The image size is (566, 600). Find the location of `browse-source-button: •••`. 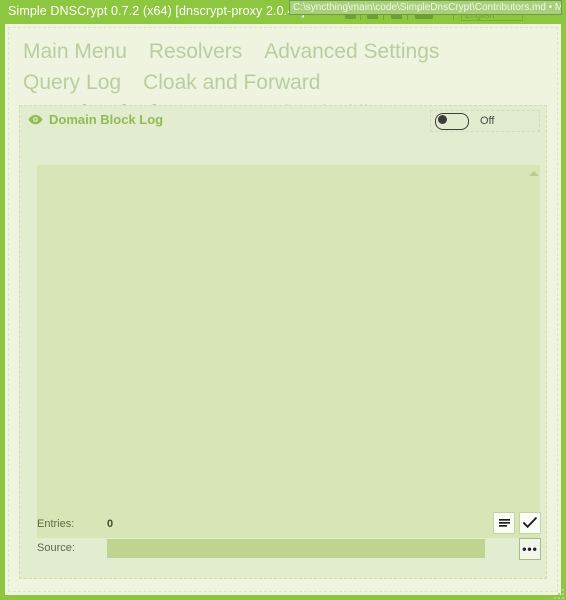

browse-source-button: ••• is located at coordinates (530, 549).